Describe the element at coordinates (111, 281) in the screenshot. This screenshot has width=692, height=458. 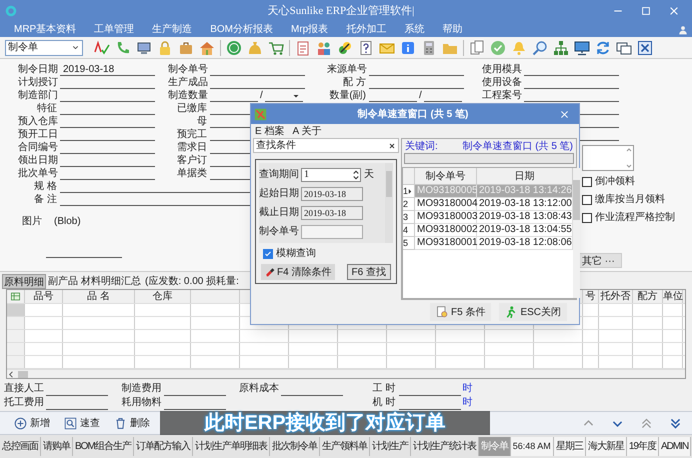
I see `tab: 材料明细汇总` at that location.